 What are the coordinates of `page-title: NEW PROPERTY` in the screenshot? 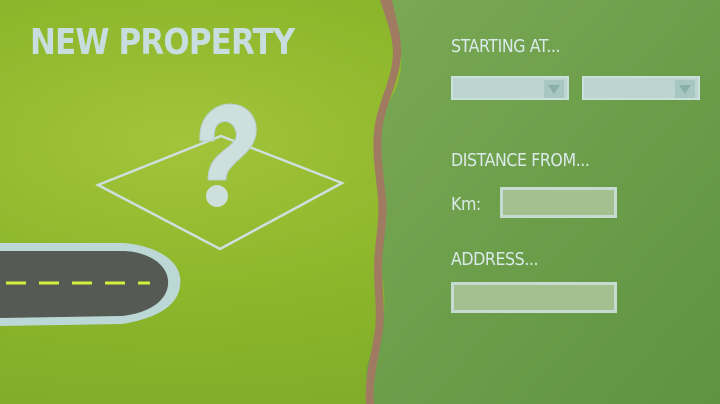 It's located at (162, 42).